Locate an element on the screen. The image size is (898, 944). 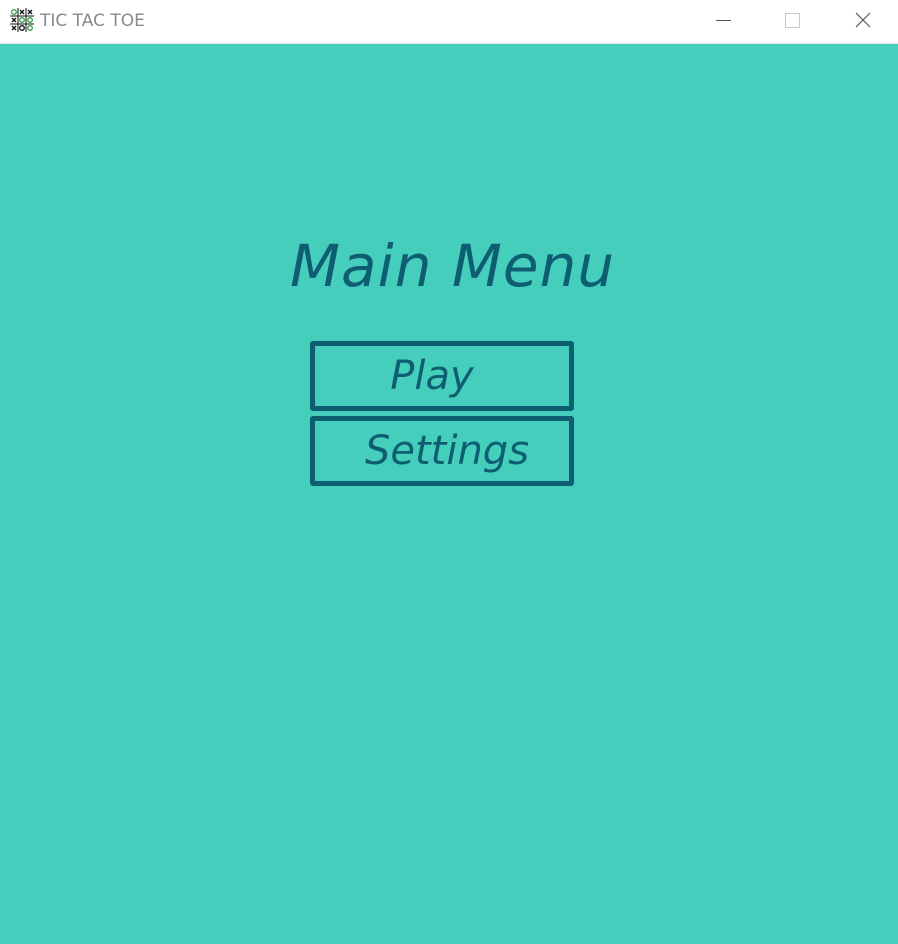
close-button is located at coordinates (863, 21).